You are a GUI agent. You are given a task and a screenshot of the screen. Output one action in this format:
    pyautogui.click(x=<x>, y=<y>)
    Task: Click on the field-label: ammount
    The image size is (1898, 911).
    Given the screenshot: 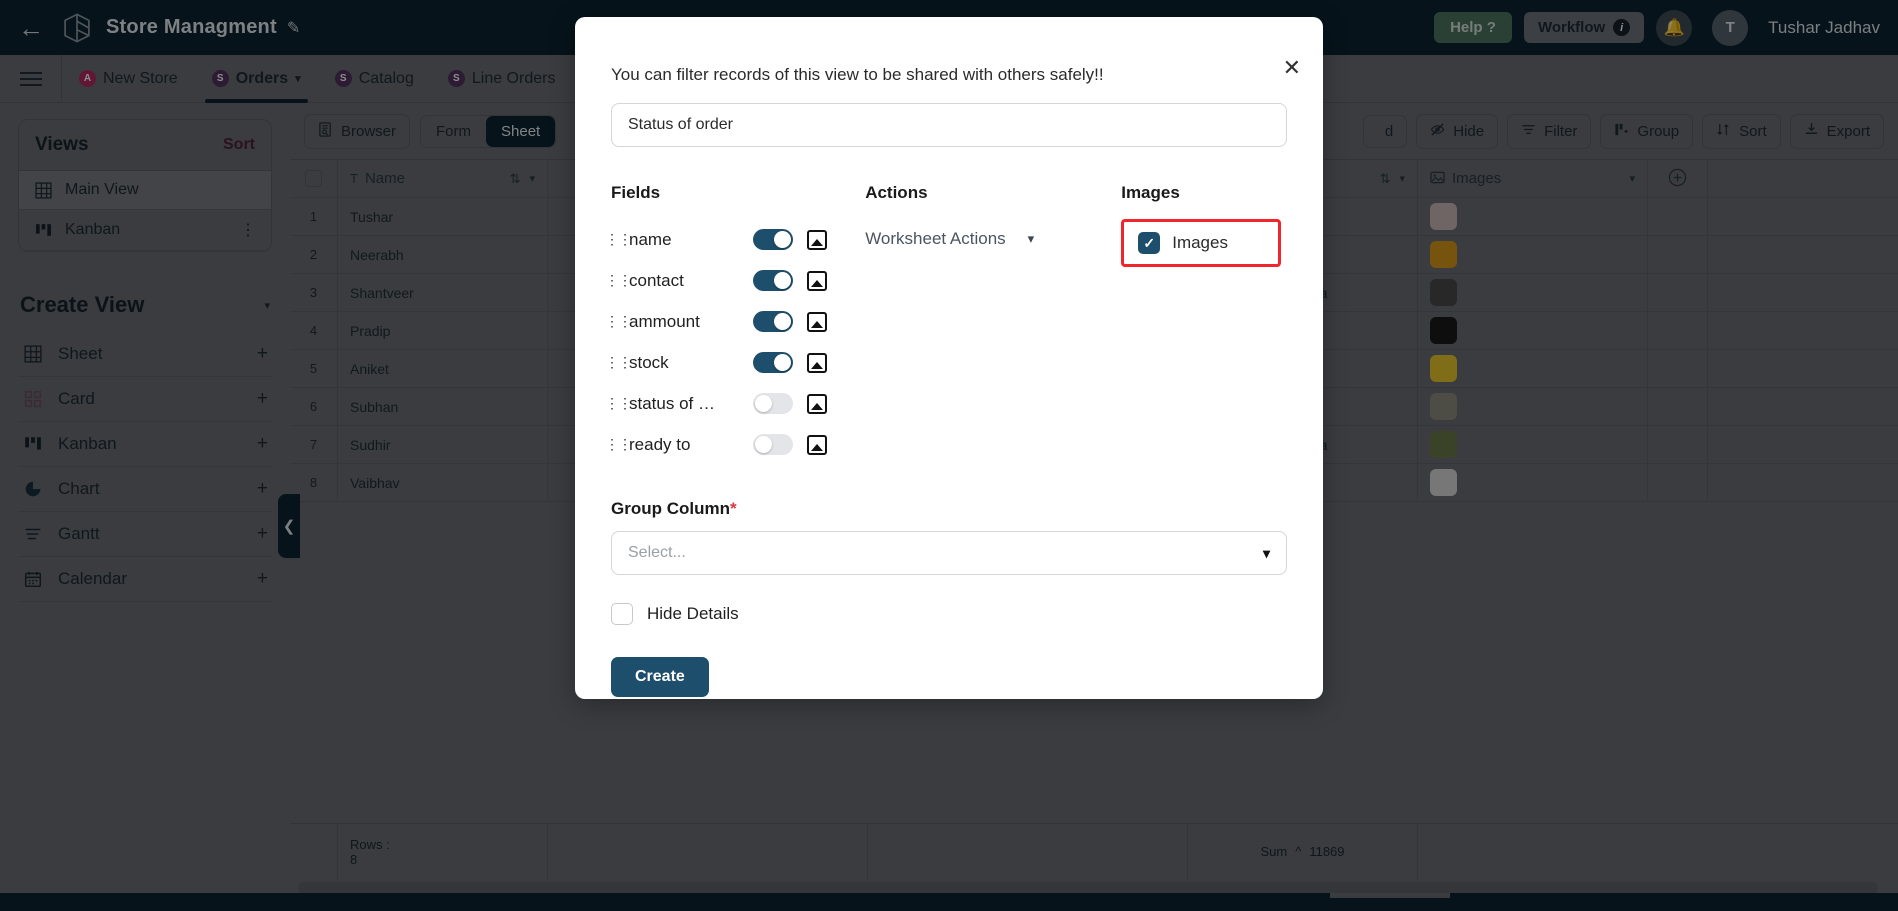 What is the action you would take?
    pyautogui.click(x=664, y=321)
    